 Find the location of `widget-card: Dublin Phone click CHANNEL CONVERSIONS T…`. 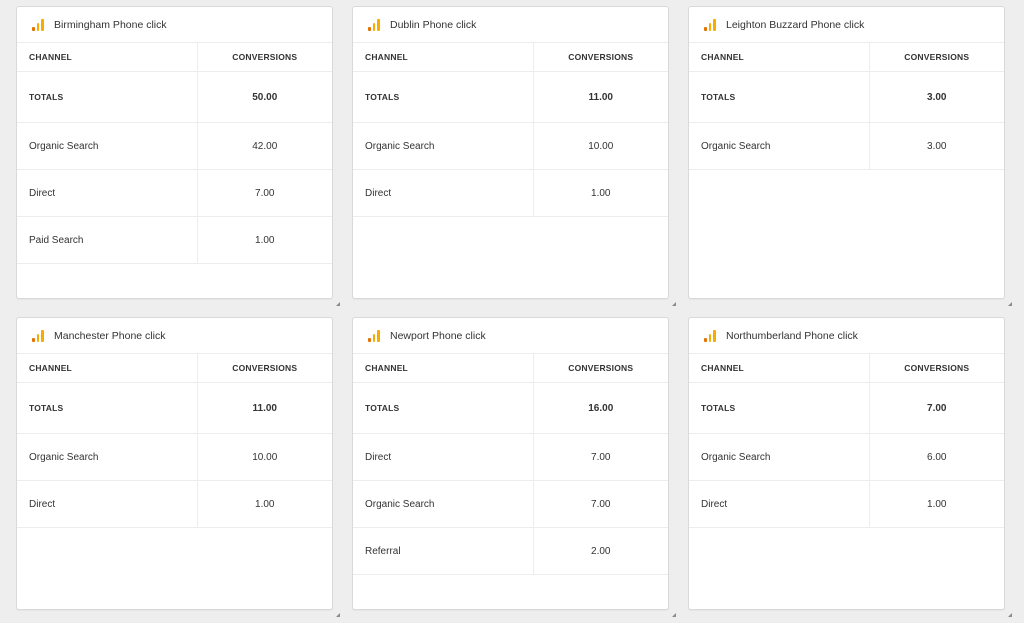

widget-card: Dublin Phone click CHANNEL CONVERSIONS T… is located at coordinates (510, 152).